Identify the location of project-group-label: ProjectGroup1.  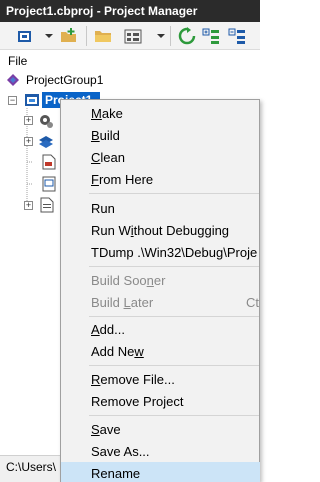
(65, 80).